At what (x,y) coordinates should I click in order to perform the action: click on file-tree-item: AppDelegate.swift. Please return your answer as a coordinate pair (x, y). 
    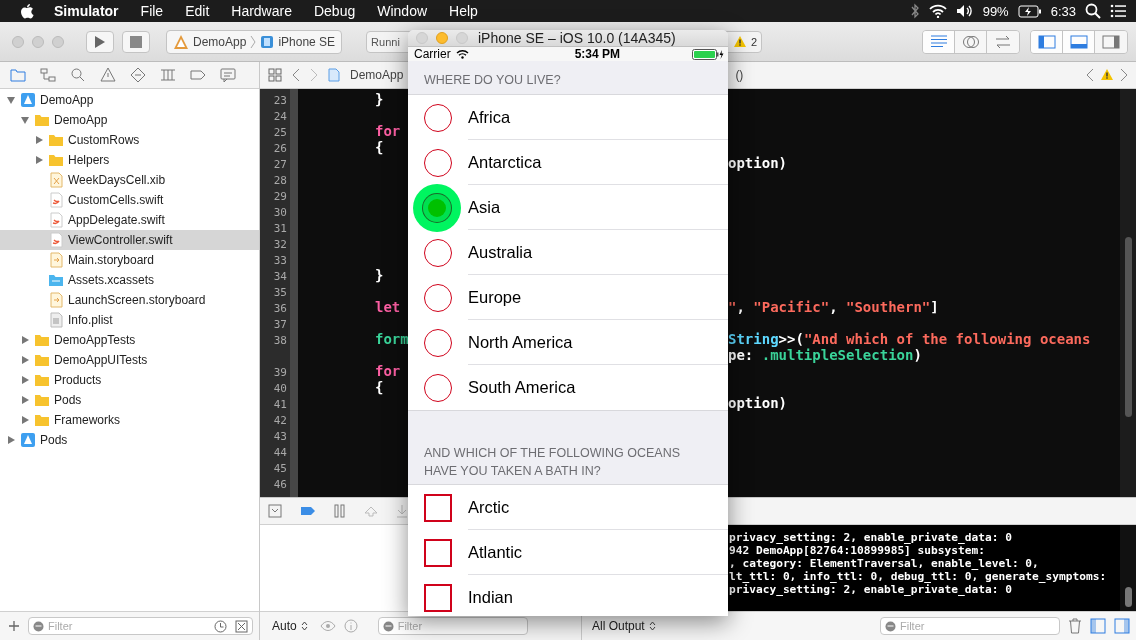
    Looking at the image, I should click on (129, 220).